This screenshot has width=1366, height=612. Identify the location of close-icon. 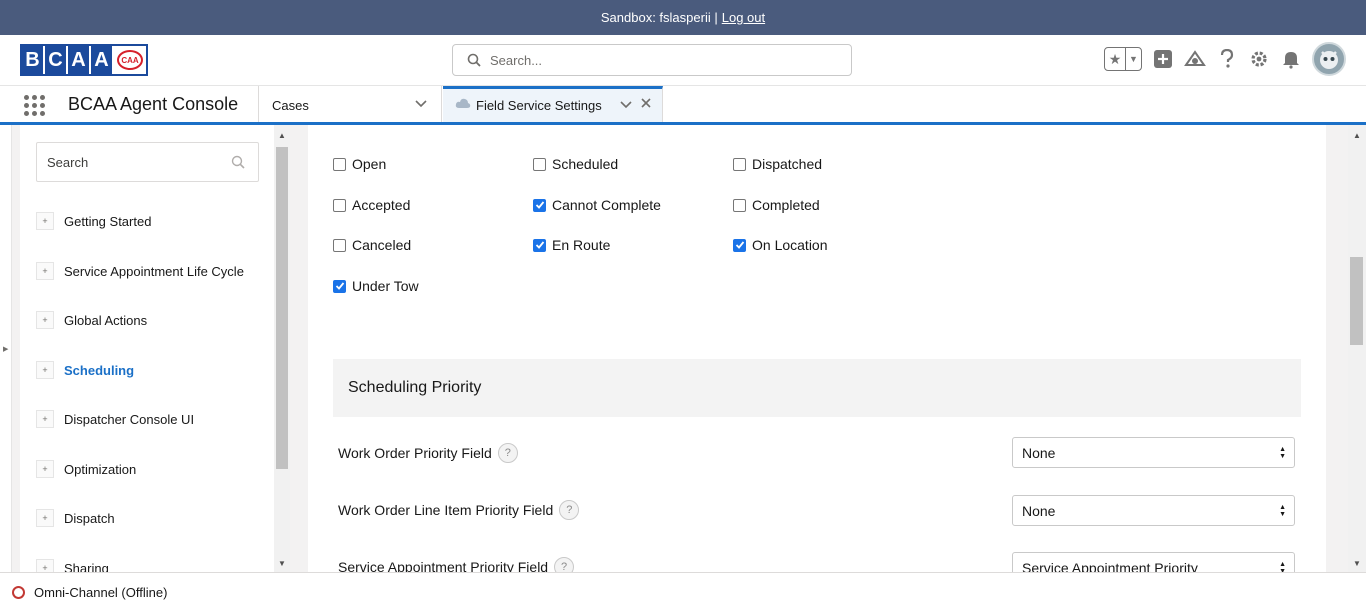
(646, 103).